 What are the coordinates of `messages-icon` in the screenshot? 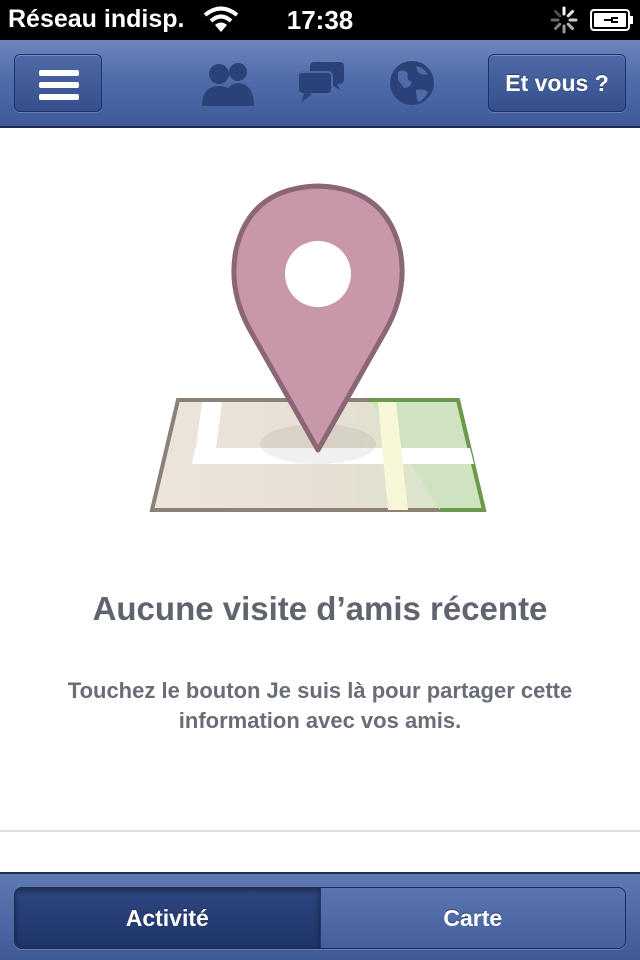 It's located at (321, 83).